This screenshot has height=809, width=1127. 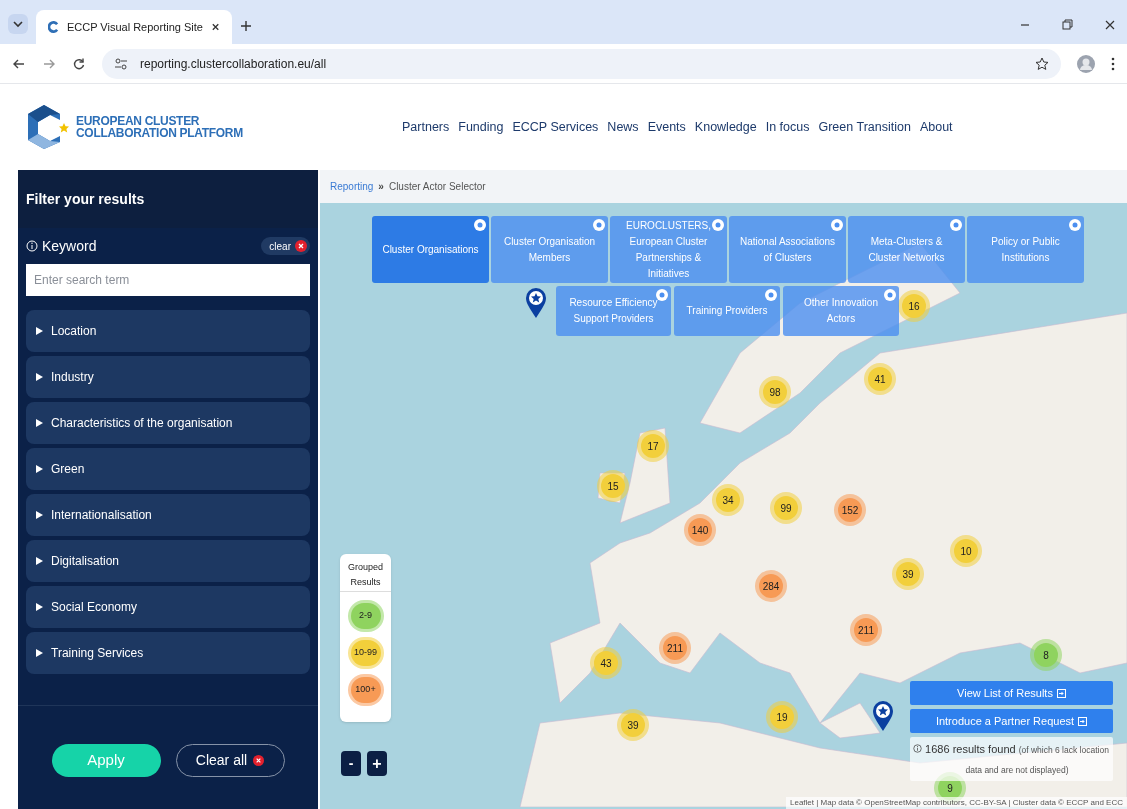 I want to click on browser-tab: ECCP Visual Reporting Site, so click(x=134, y=27).